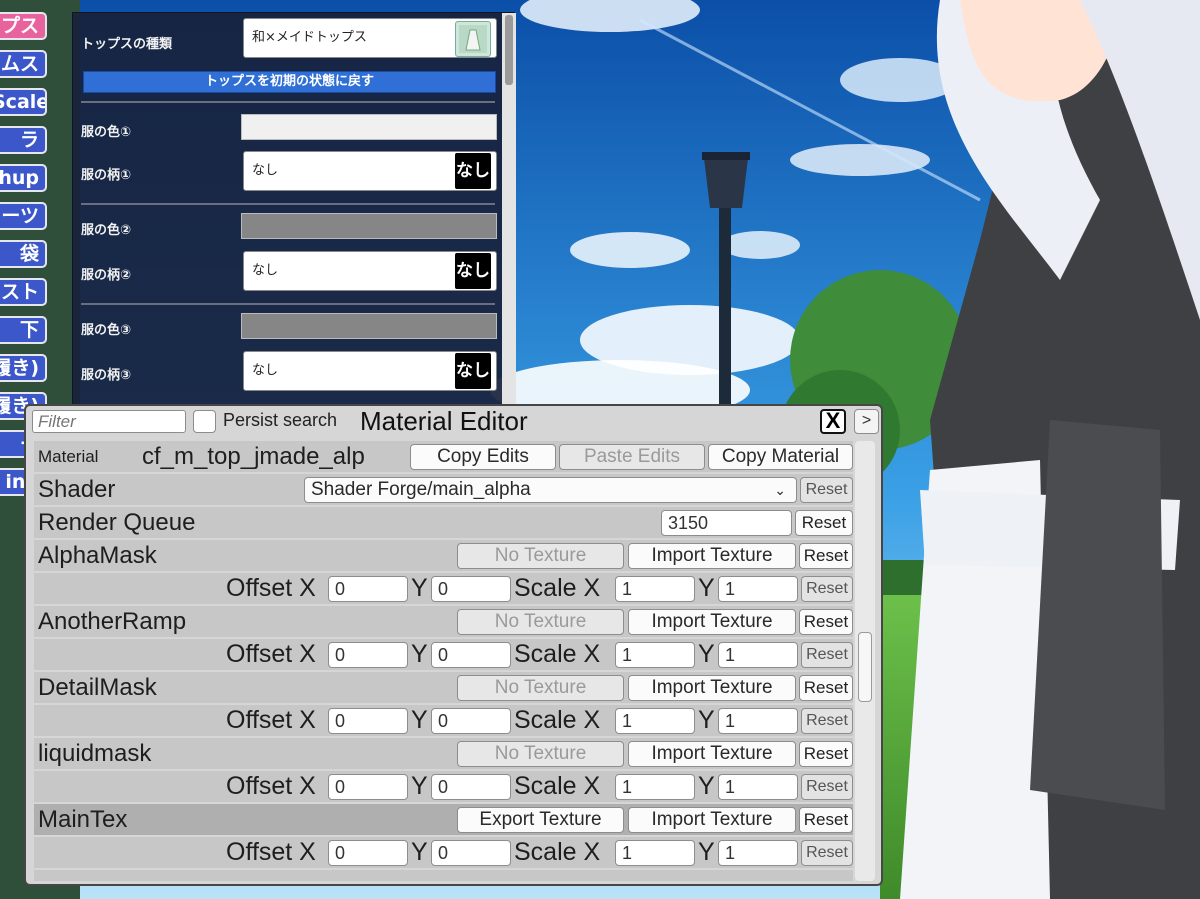 Image resolution: width=1200 pixels, height=899 pixels. I want to click on window-title: Material Editor, so click(444, 421).